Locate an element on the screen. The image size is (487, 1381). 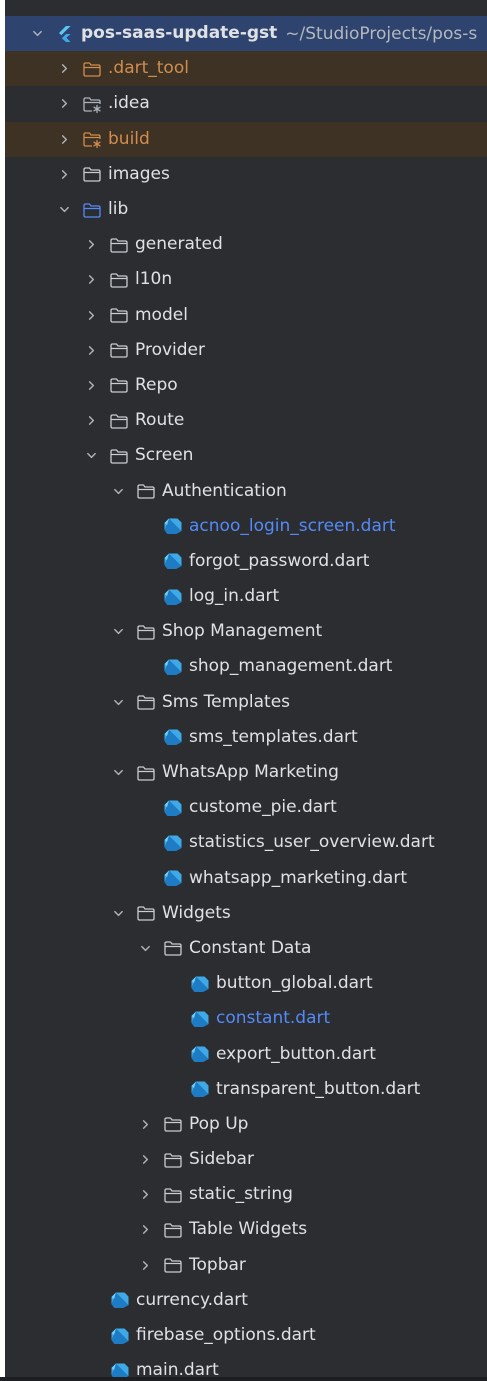
folder-name: WhatsApp Marketing is located at coordinates (250, 772).